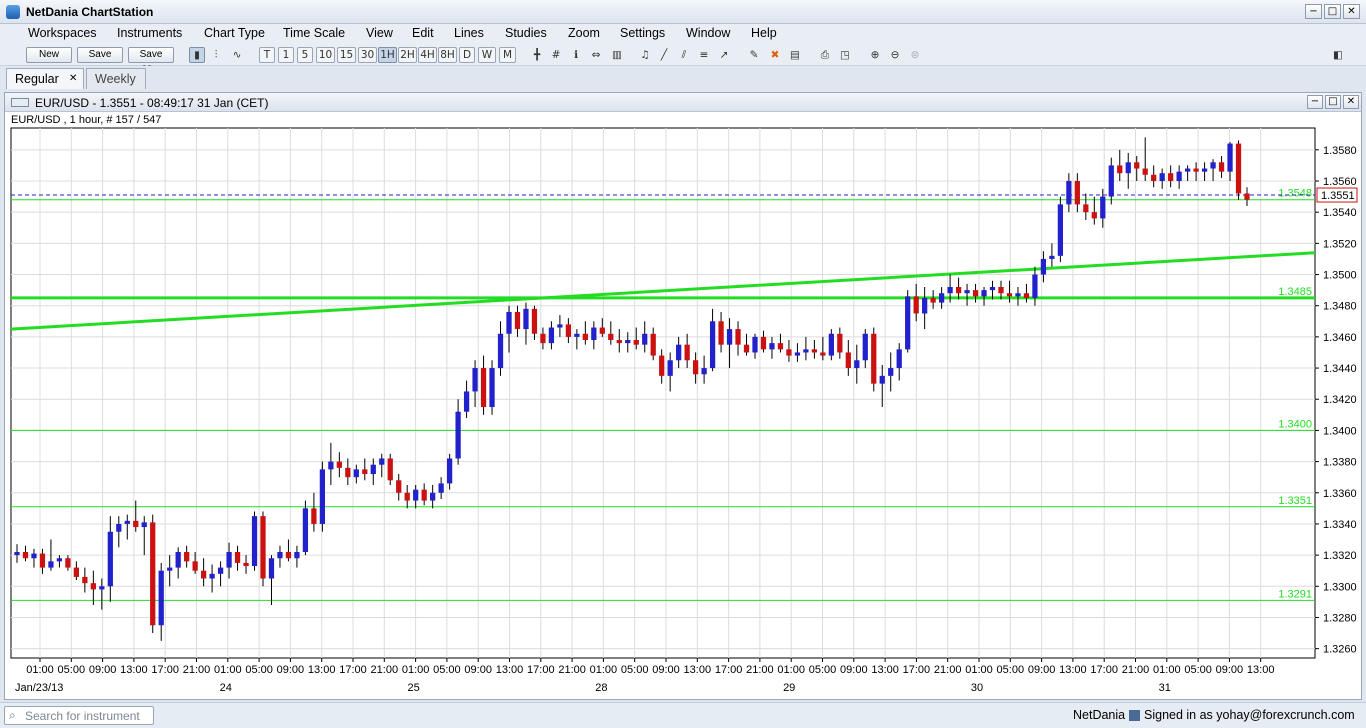 The width and height of the screenshot is (1366, 728). Describe the element at coordinates (1295, 424) in the screenshot. I see `level-label: 1.3400` at that location.